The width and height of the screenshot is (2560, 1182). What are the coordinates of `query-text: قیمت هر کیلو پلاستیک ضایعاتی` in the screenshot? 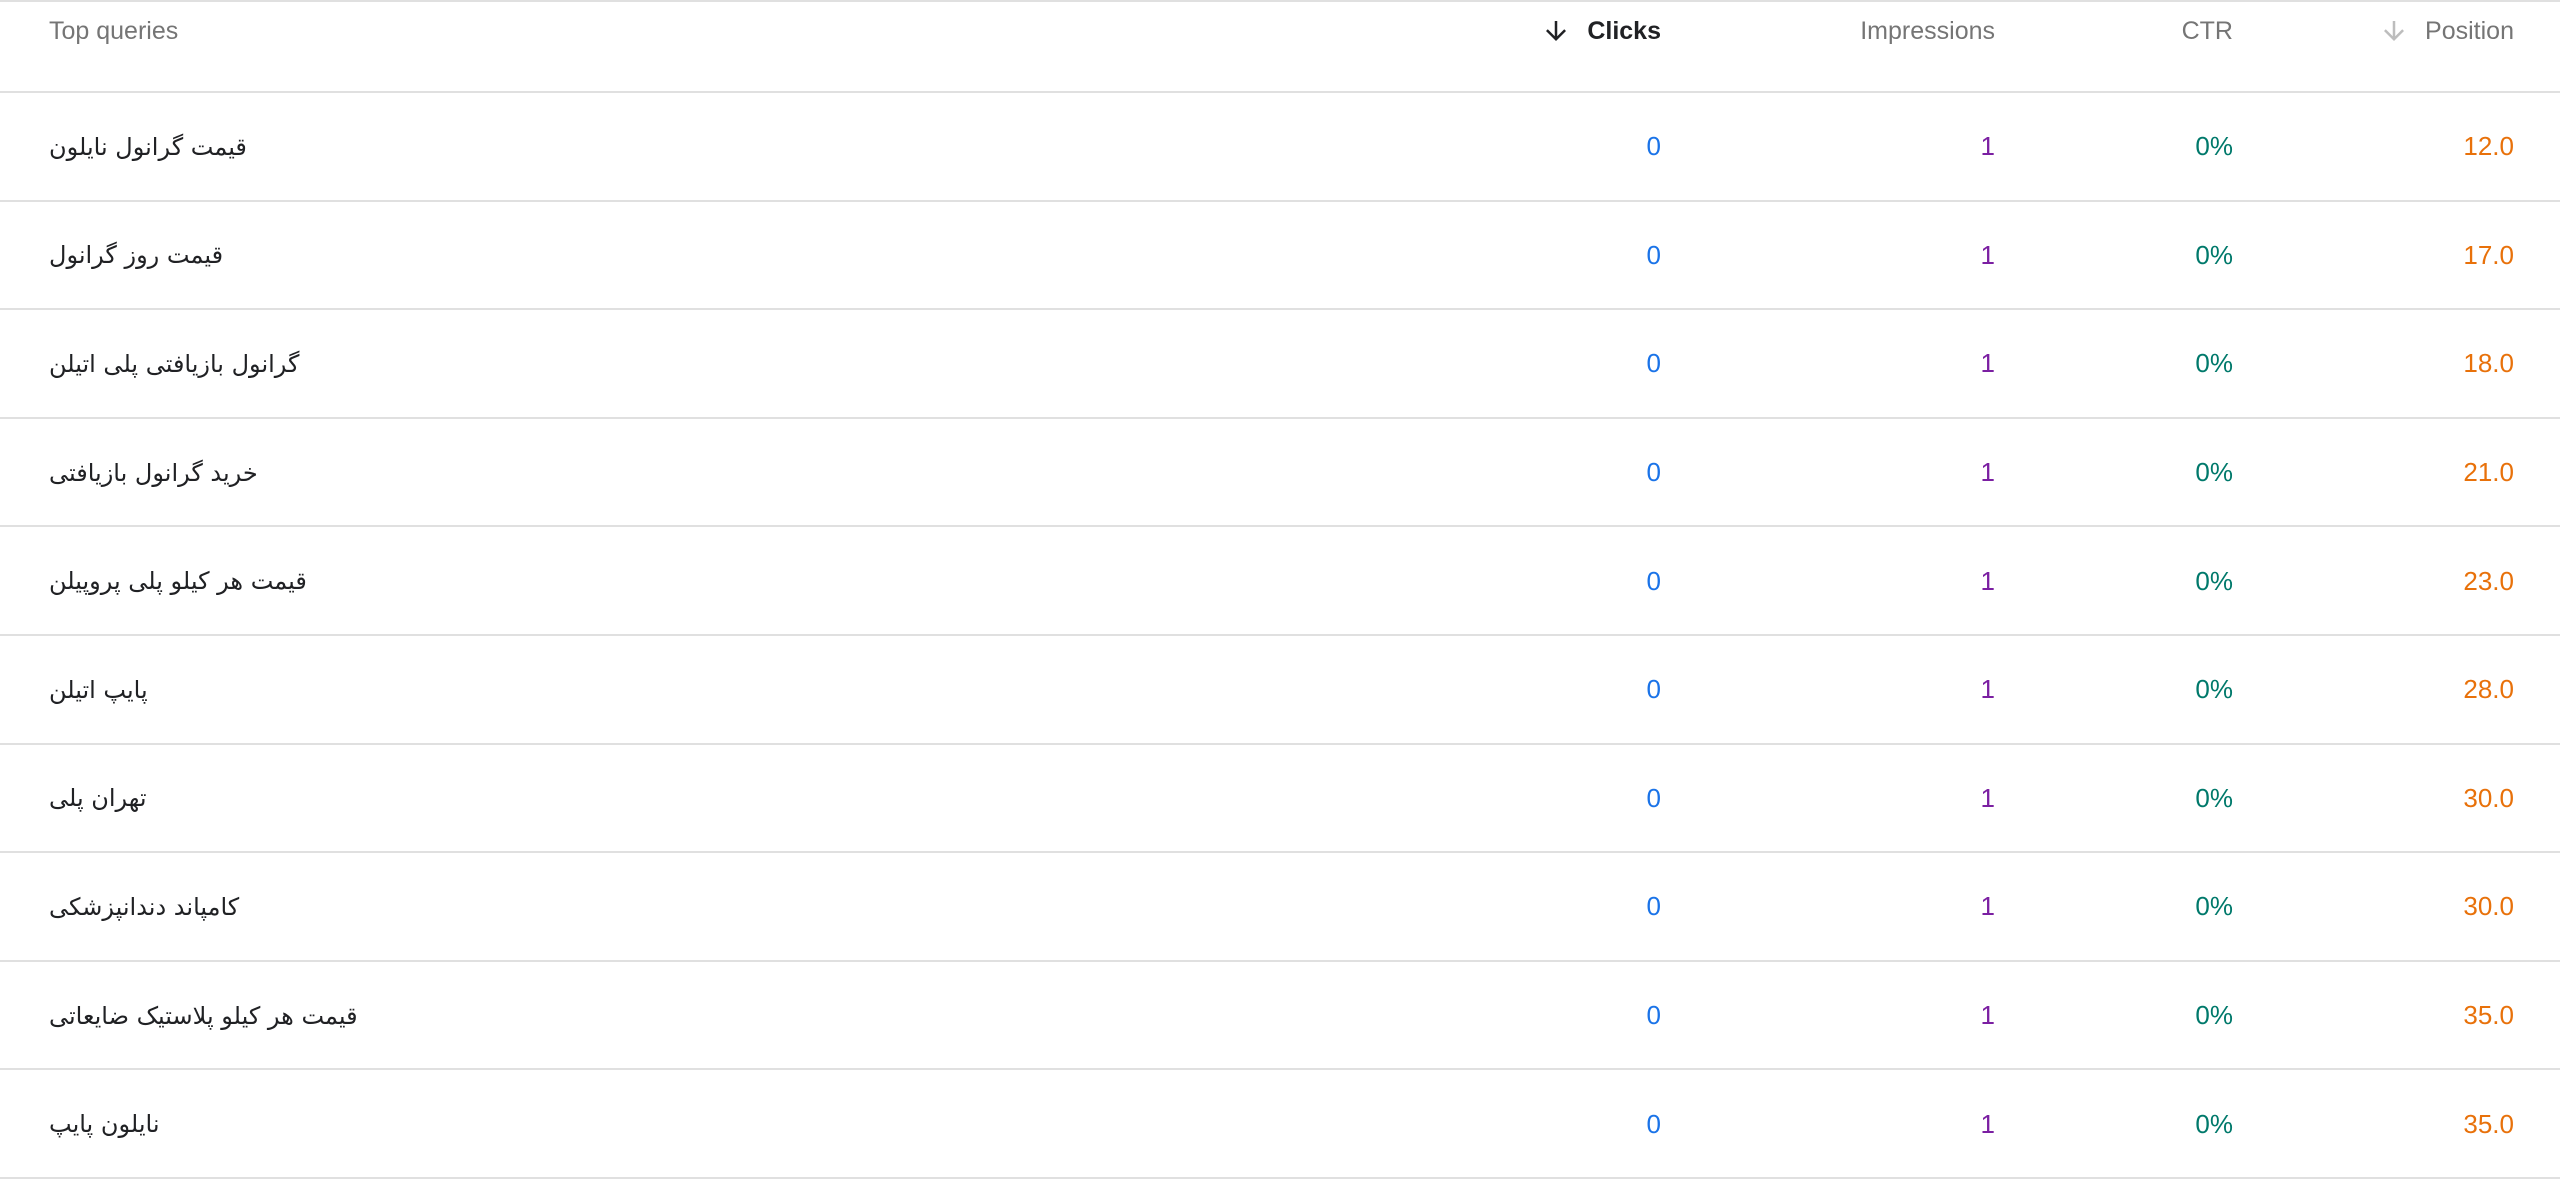 It's located at (203, 1016).